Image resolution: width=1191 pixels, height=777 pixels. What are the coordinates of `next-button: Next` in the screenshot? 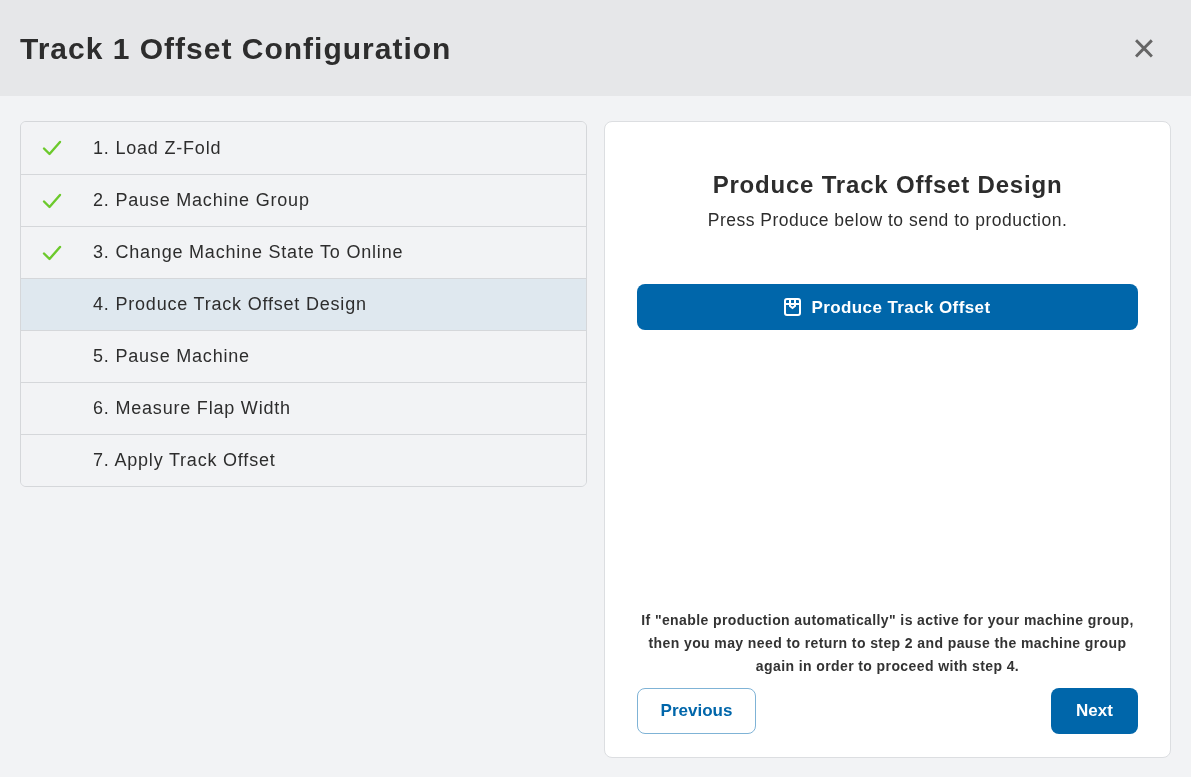 It's located at (1094, 711).